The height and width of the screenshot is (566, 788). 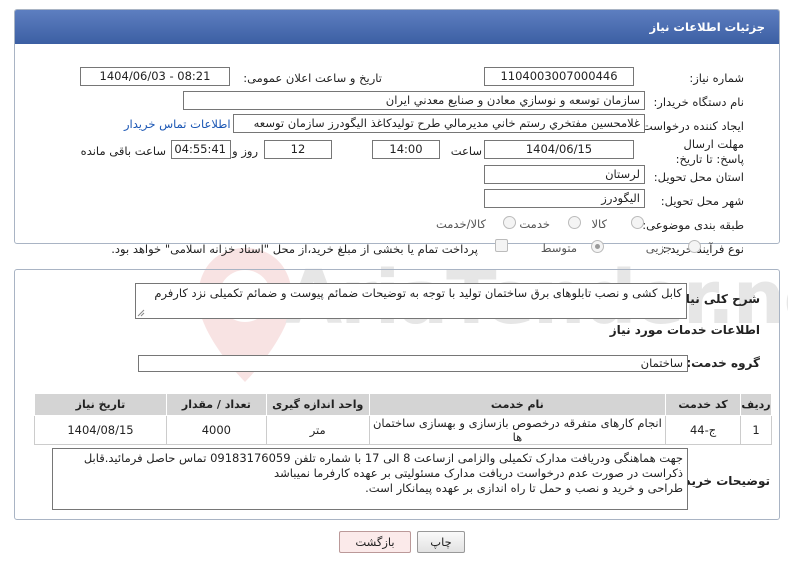 I want to click on days-label: روز و, so click(x=245, y=151).